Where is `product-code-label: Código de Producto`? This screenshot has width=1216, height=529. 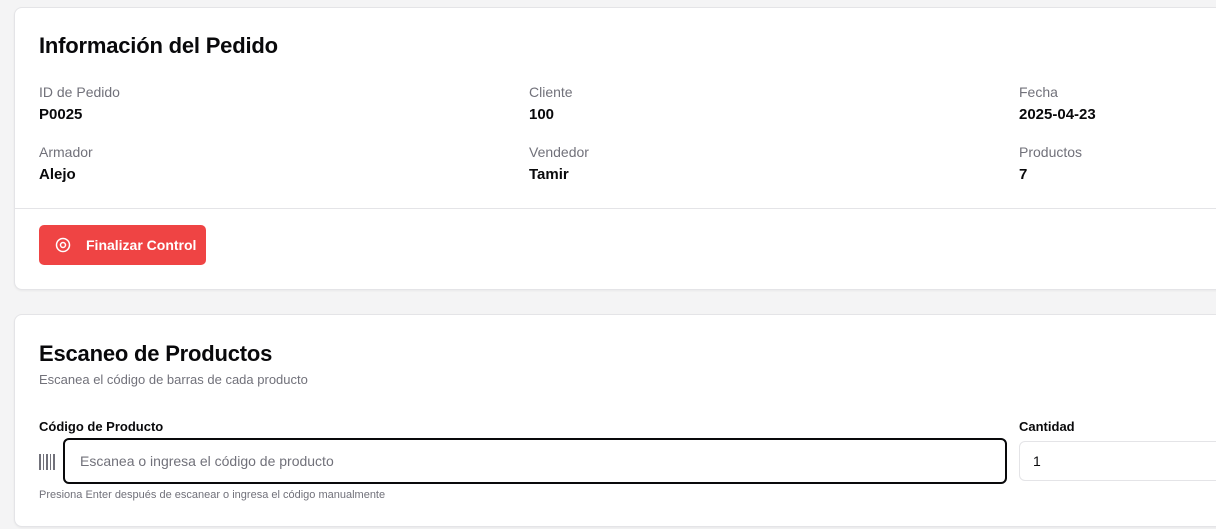
product-code-label: Código de Producto is located at coordinates (101, 426).